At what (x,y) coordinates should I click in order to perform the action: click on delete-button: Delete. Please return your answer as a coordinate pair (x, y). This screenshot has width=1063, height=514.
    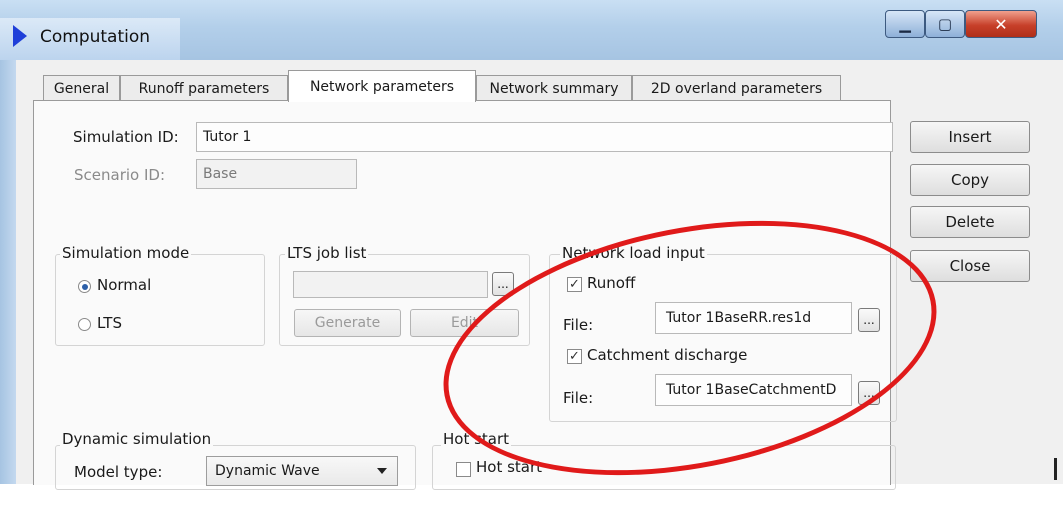
    Looking at the image, I should click on (970, 222).